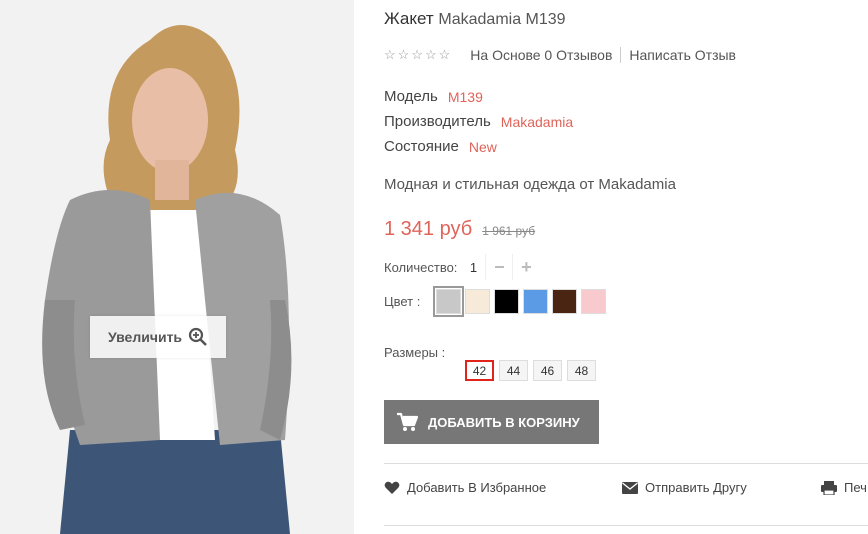 The width and height of the screenshot is (868, 534). What do you see at coordinates (621, 55) in the screenshot?
I see `rating-separator` at bounding box center [621, 55].